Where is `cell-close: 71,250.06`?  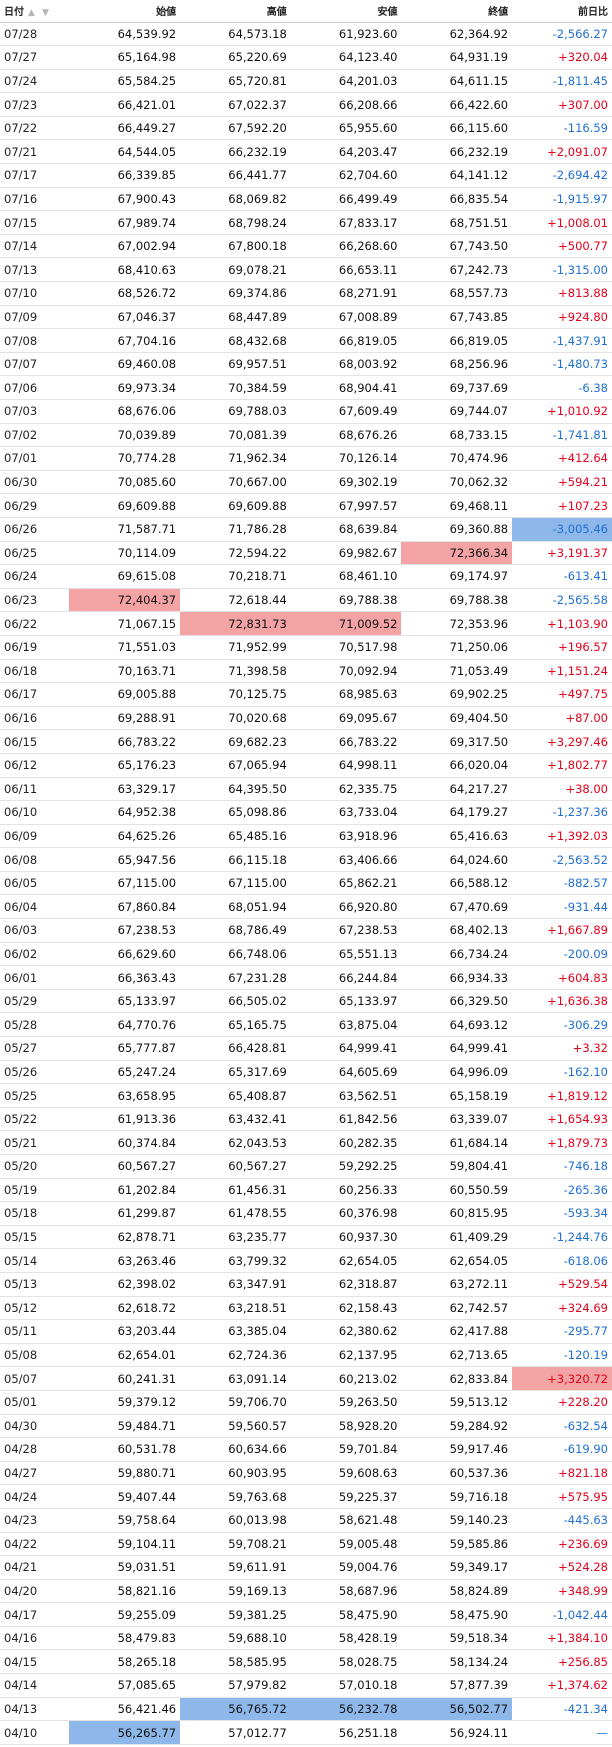 cell-close: 71,250.06 is located at coordinates (457, 647).